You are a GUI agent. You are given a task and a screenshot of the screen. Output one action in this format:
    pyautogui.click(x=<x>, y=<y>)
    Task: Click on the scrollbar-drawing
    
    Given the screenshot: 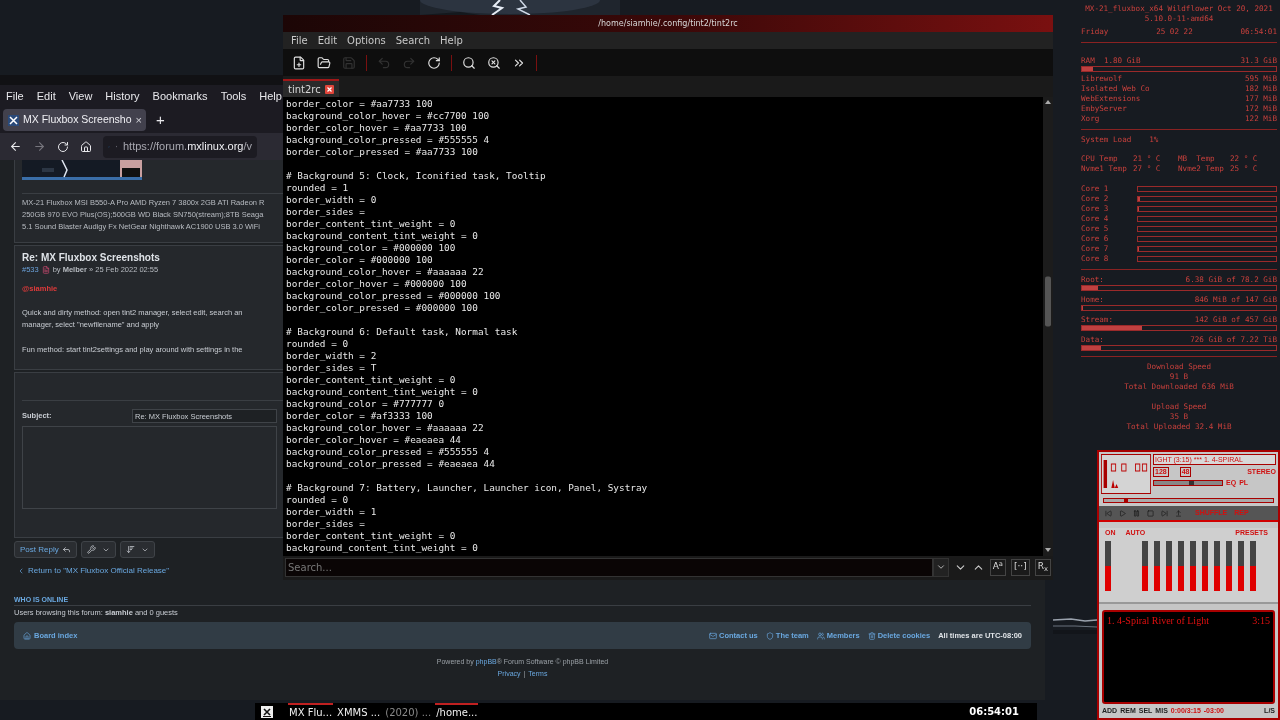 What is the action you would take?
    pyautogui.click(x=1048, y=326)
    